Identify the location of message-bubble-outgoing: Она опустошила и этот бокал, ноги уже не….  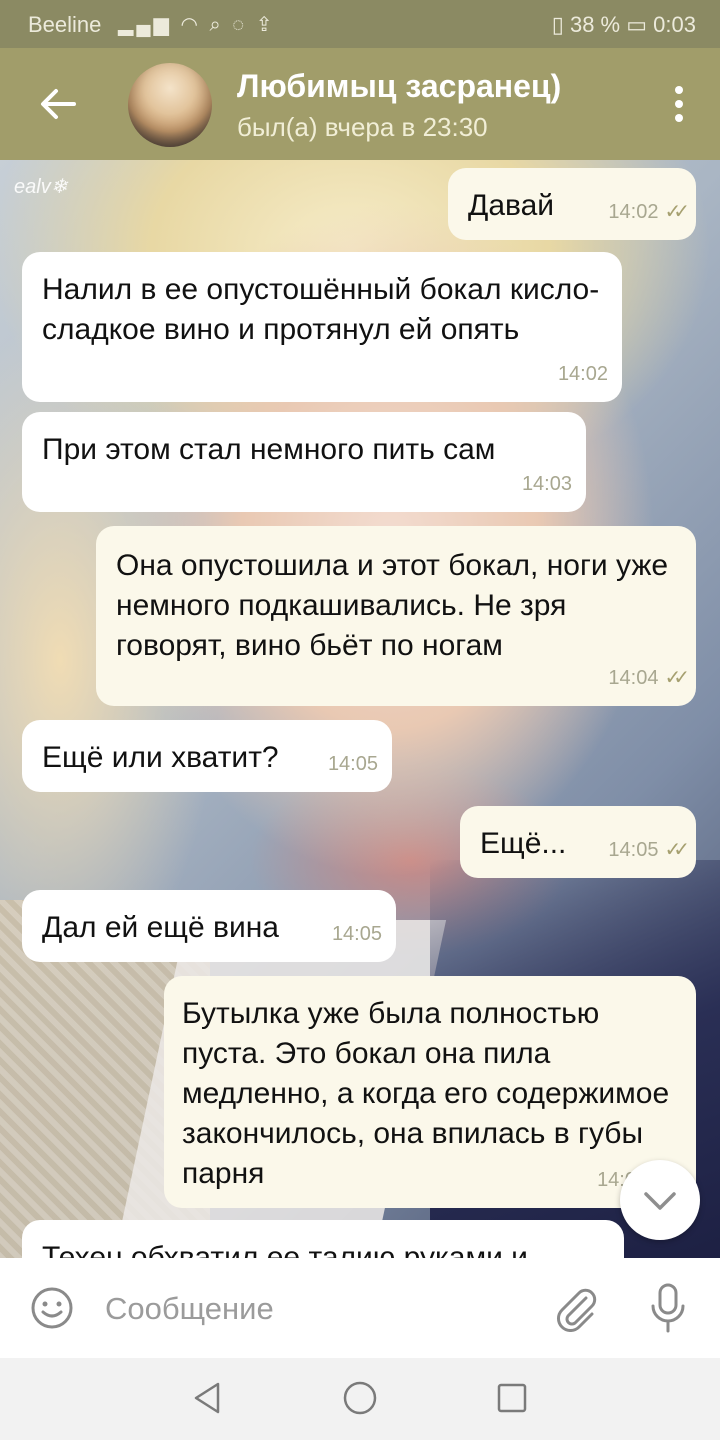
(396, 616).